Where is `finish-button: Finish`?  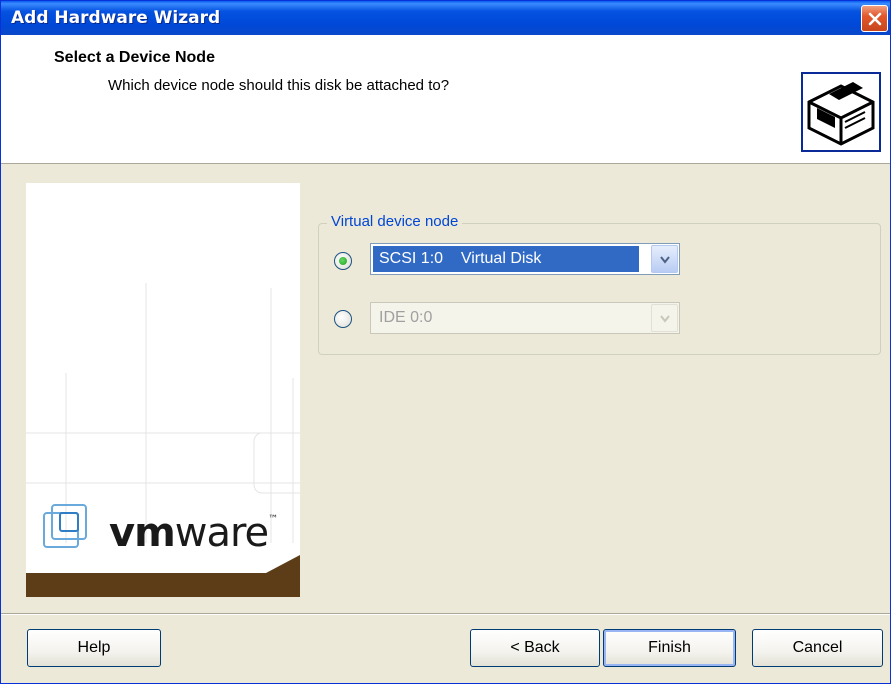 finish-button: Finish is located at coordinates (669, 648).